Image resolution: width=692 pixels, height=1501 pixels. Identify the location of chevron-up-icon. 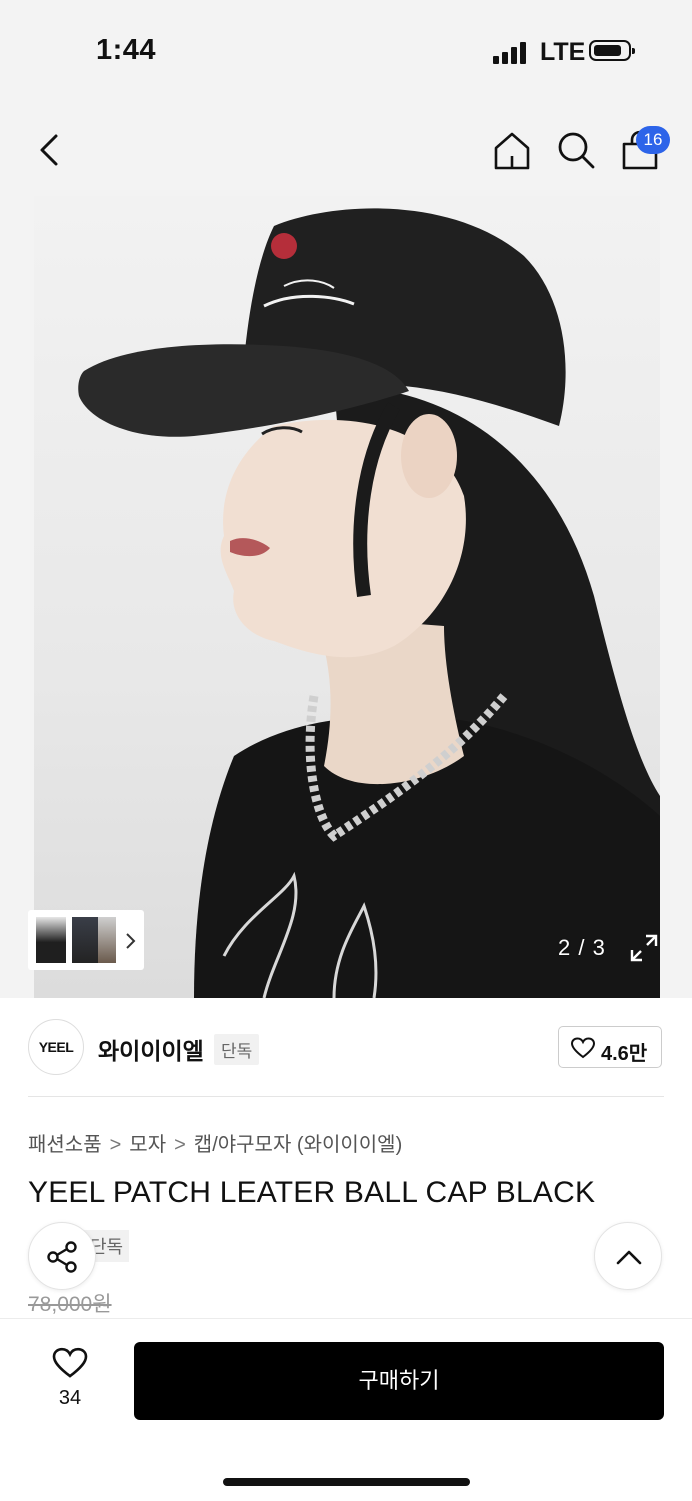
(629, 1257).